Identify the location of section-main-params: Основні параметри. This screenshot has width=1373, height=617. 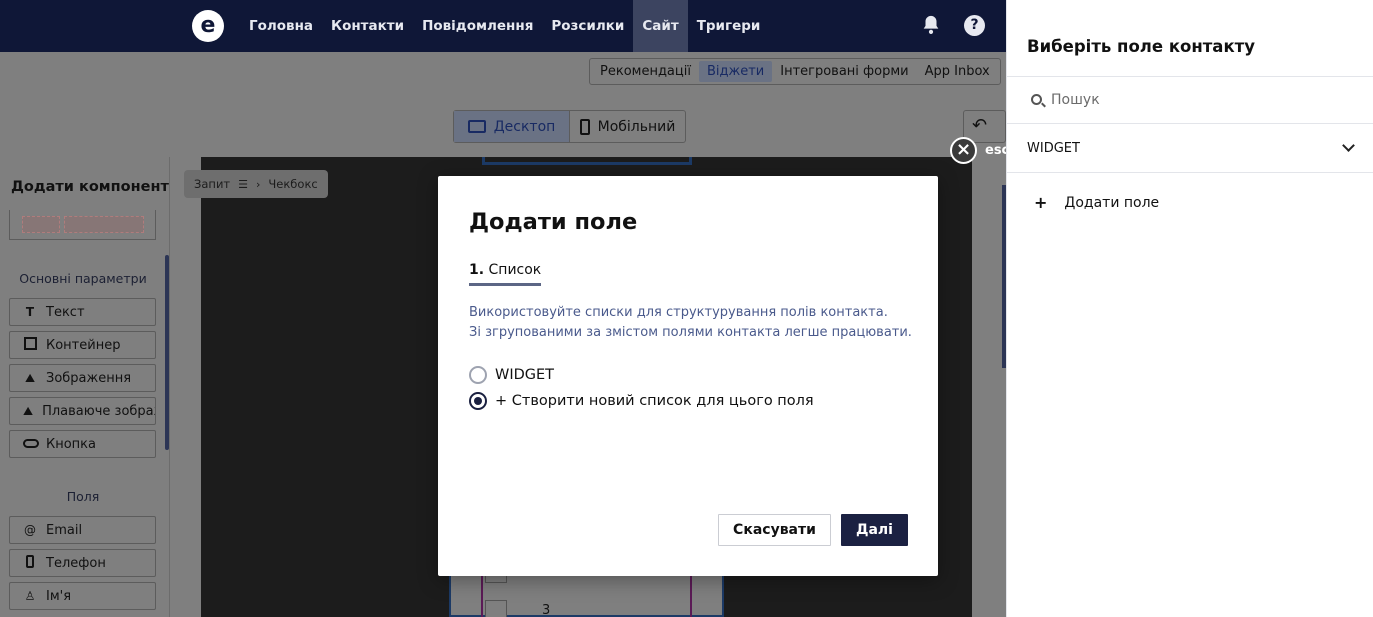
(83, 278).